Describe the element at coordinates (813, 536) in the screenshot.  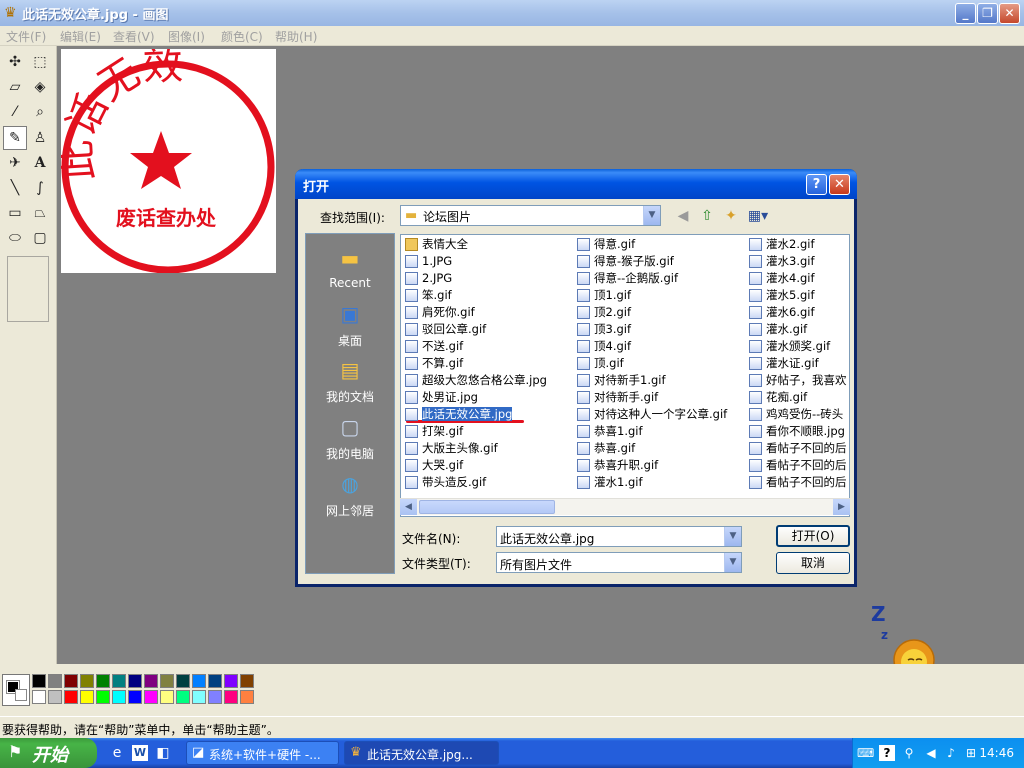
I see `open-button: 打开(O)` at that location.